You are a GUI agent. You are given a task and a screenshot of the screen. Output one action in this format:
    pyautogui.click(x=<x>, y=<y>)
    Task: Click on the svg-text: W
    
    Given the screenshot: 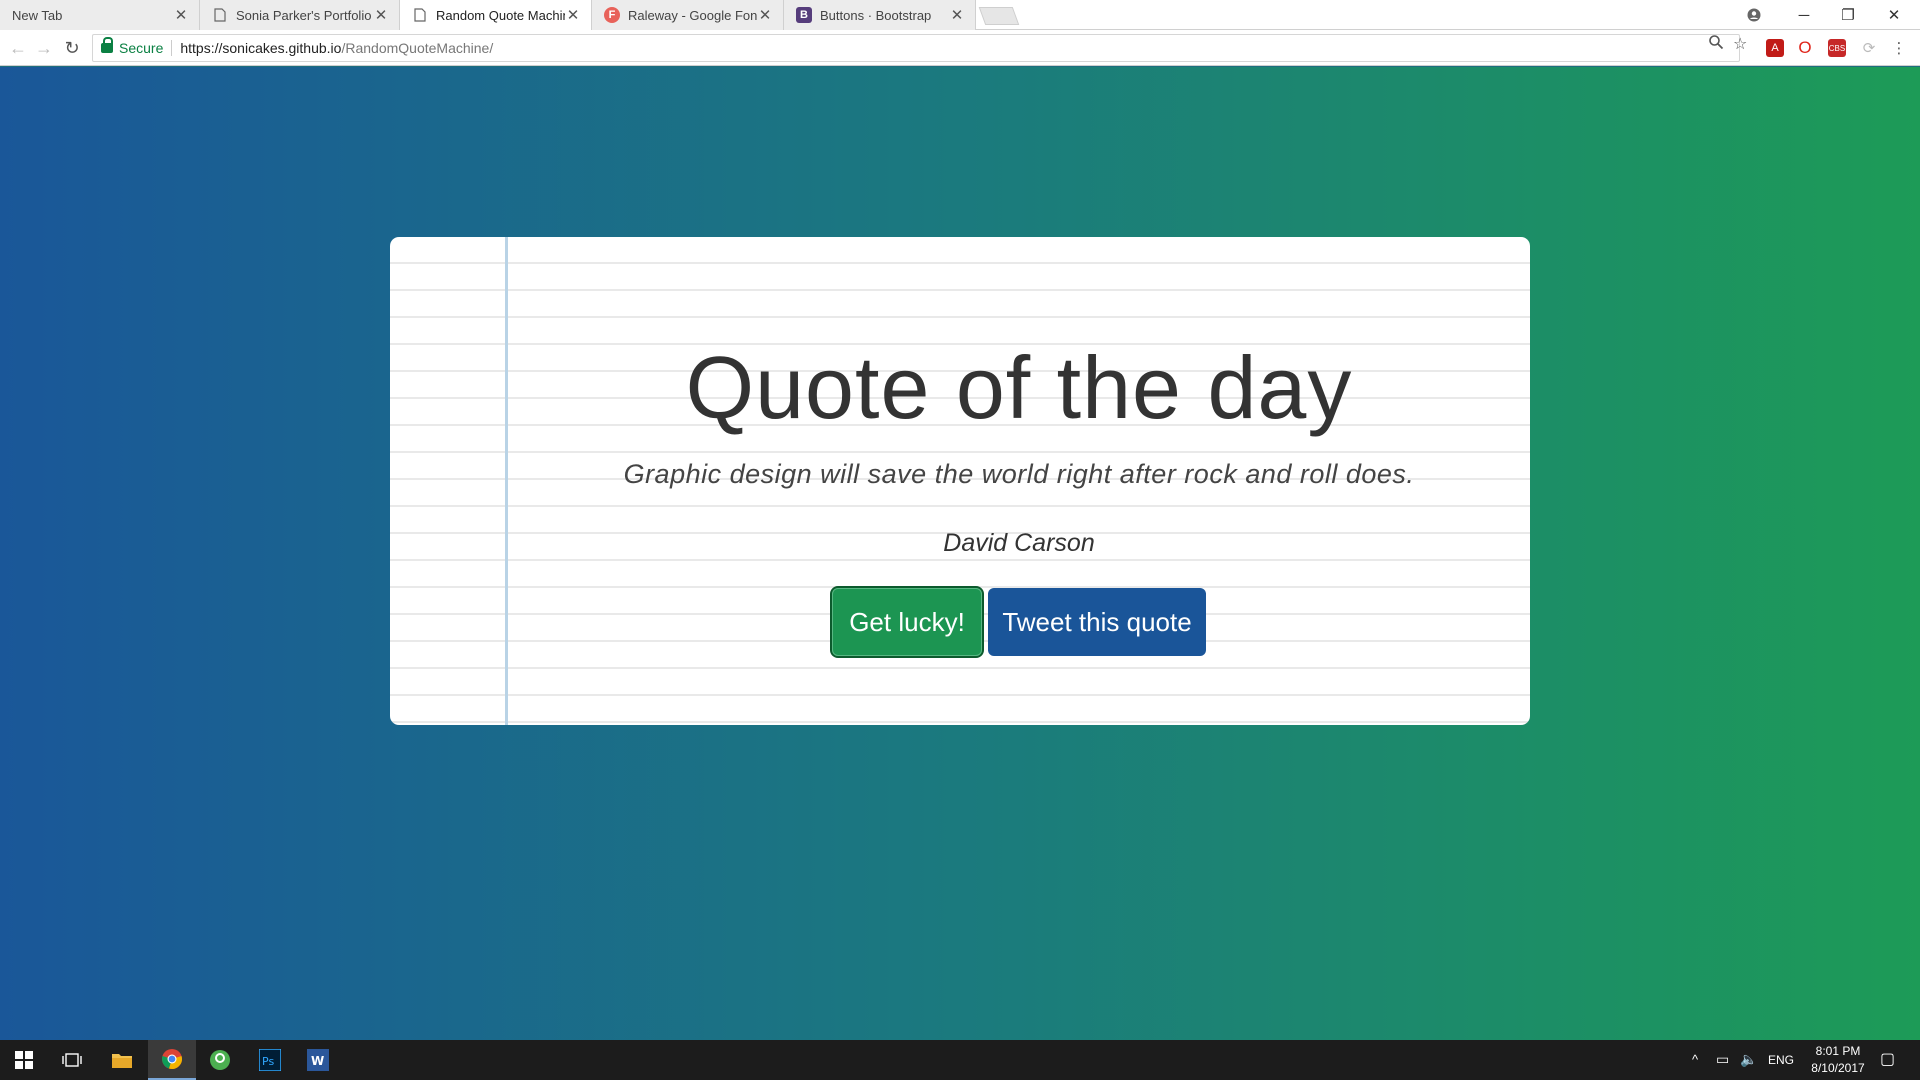 What is the action you would take?
    pyautogui.click(x=317, y=1061)
    